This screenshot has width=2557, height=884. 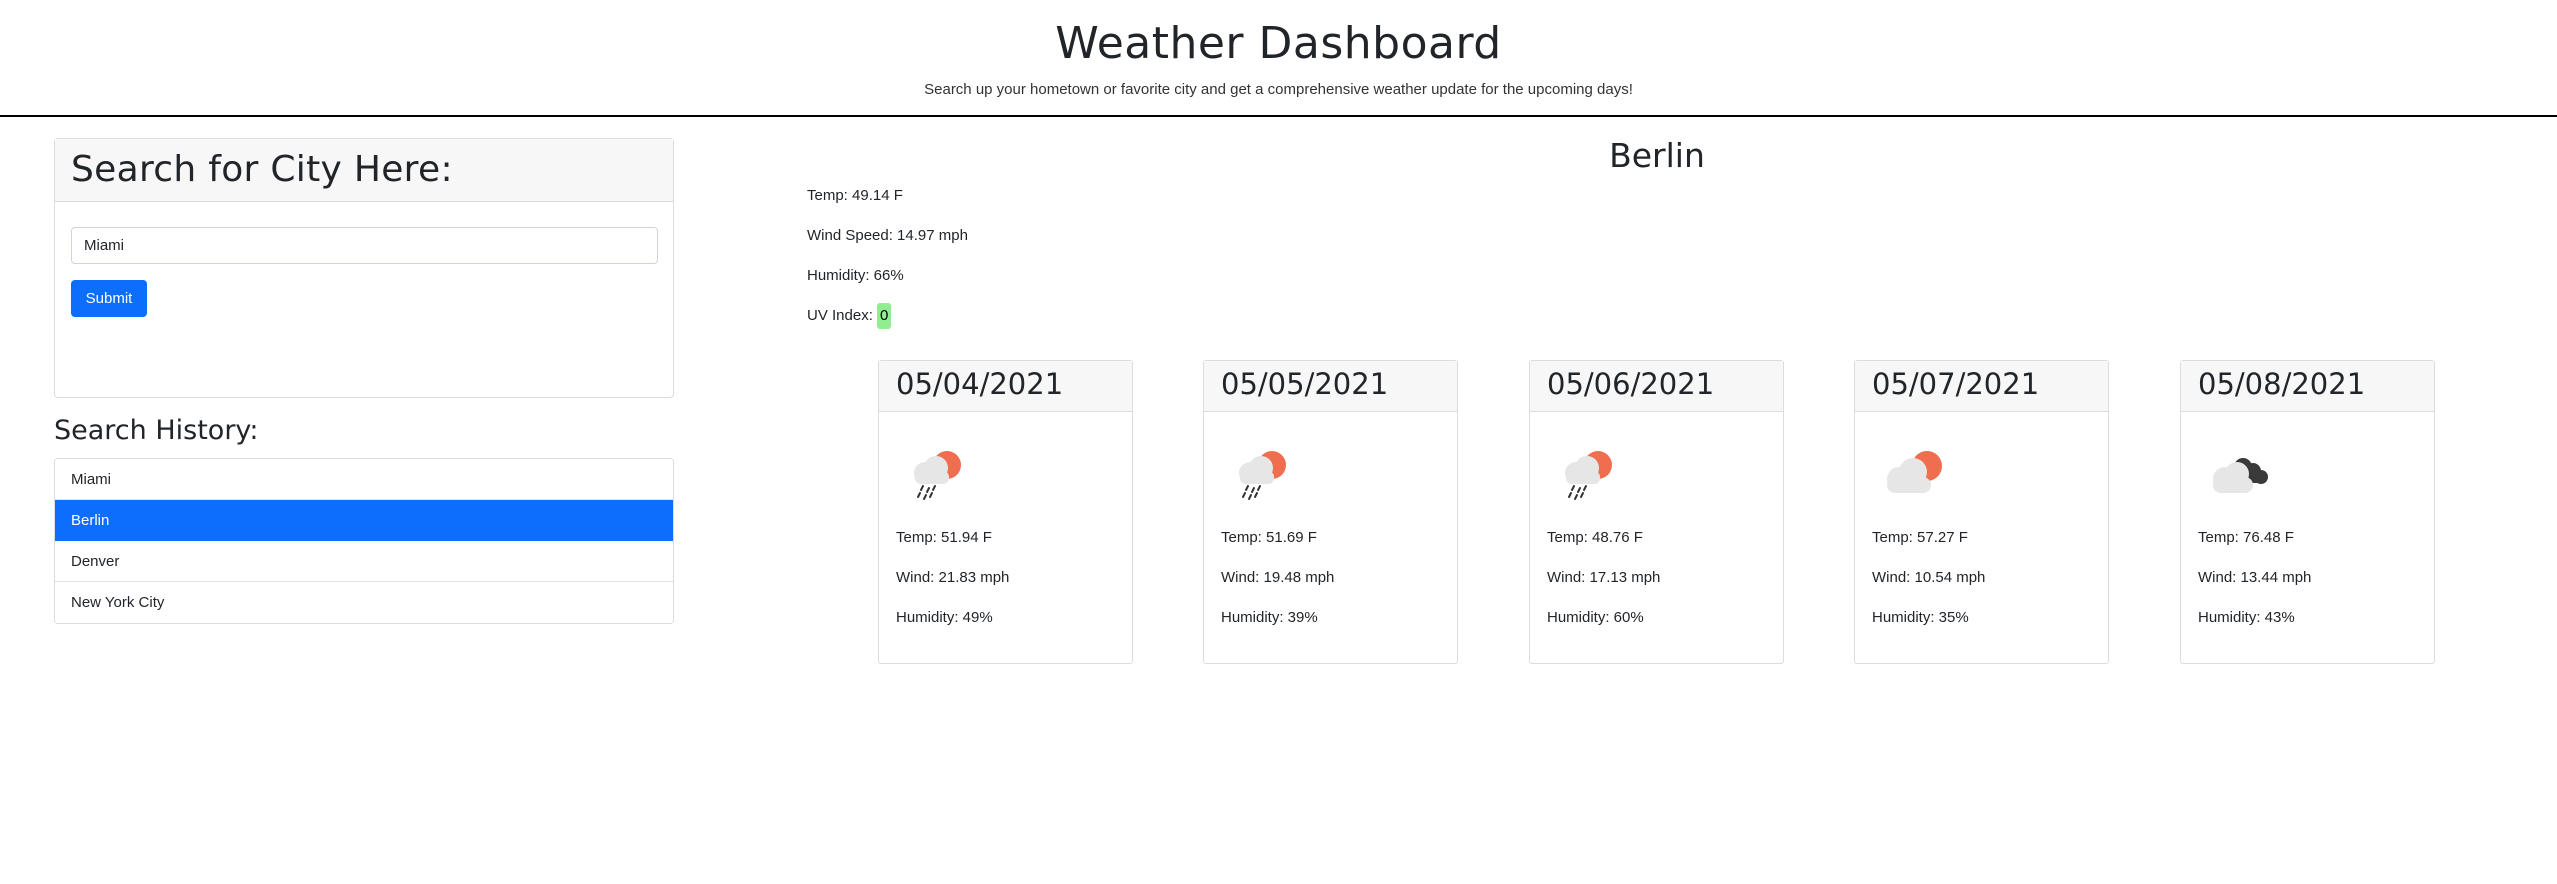 What do you see at coordinates (2282, 384) in the screenshot?
I see `forecast-date: 05/08/2021` at bounding box center [2282, 384].